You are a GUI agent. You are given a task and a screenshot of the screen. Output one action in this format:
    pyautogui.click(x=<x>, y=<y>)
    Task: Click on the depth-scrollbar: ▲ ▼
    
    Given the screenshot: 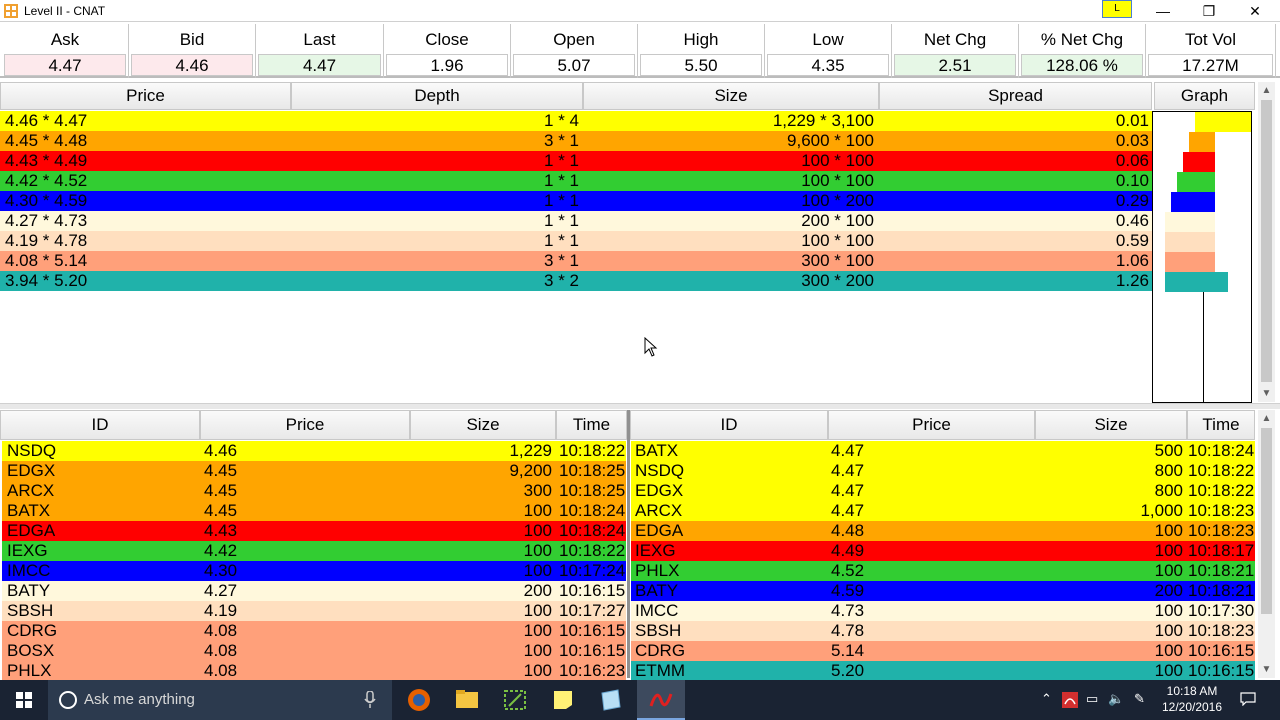 What is the action you would take?
    pyautogui.click(x=1266, y=242)
    